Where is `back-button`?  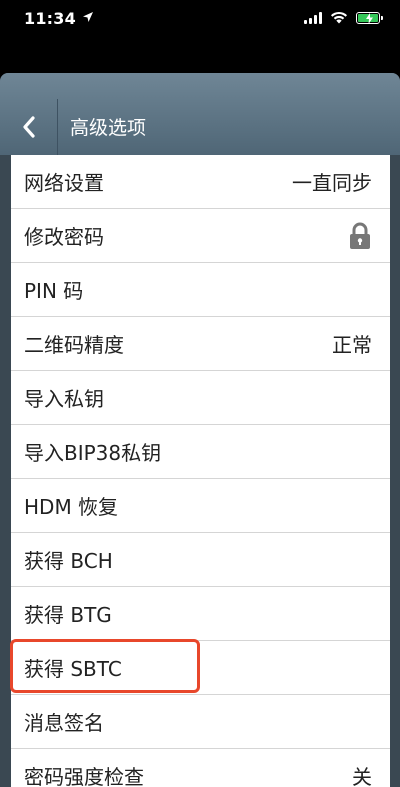 back-button is located at coordinates (29, 127).